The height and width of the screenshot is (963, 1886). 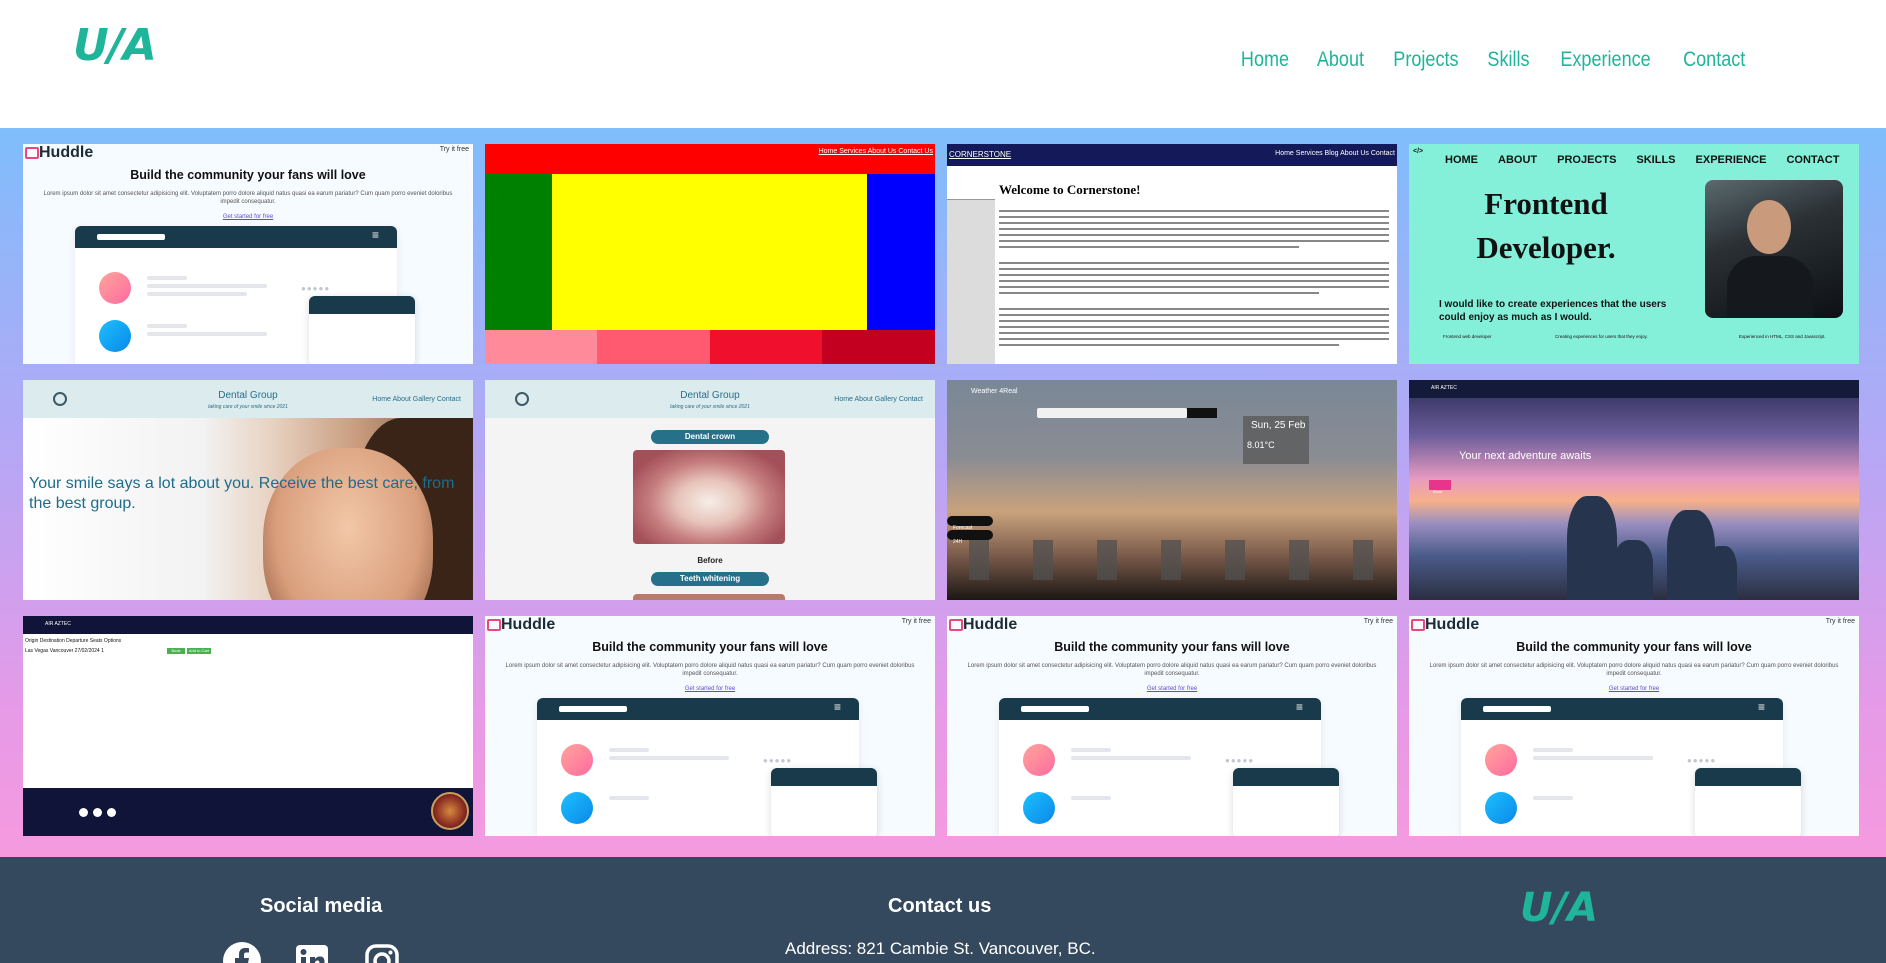 I want to click on contact-title: Contact us, so click(x=940, y=906).